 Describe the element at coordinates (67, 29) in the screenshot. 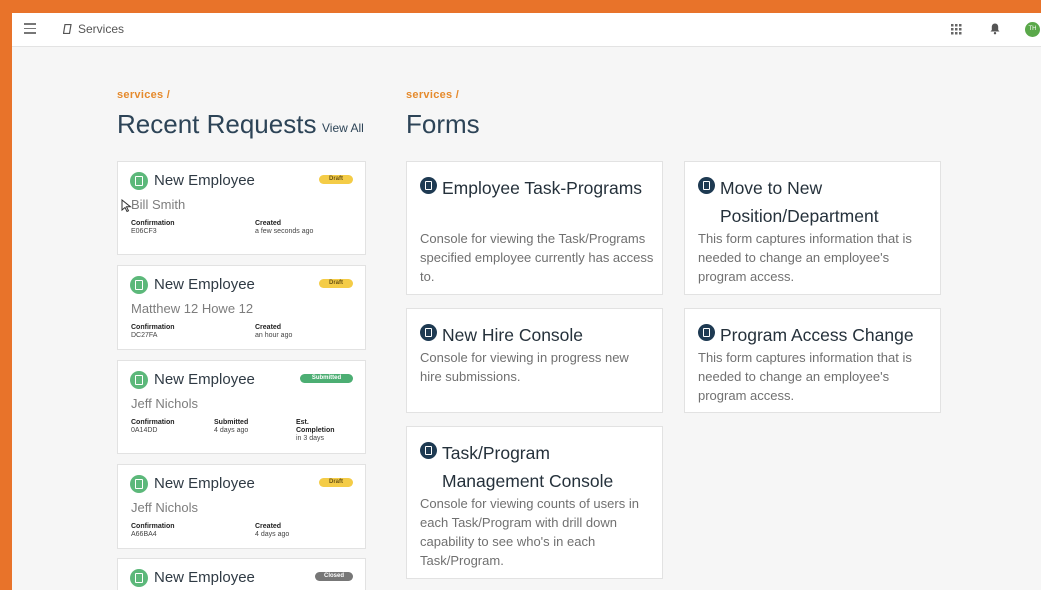

I see `document-icon` at that location.